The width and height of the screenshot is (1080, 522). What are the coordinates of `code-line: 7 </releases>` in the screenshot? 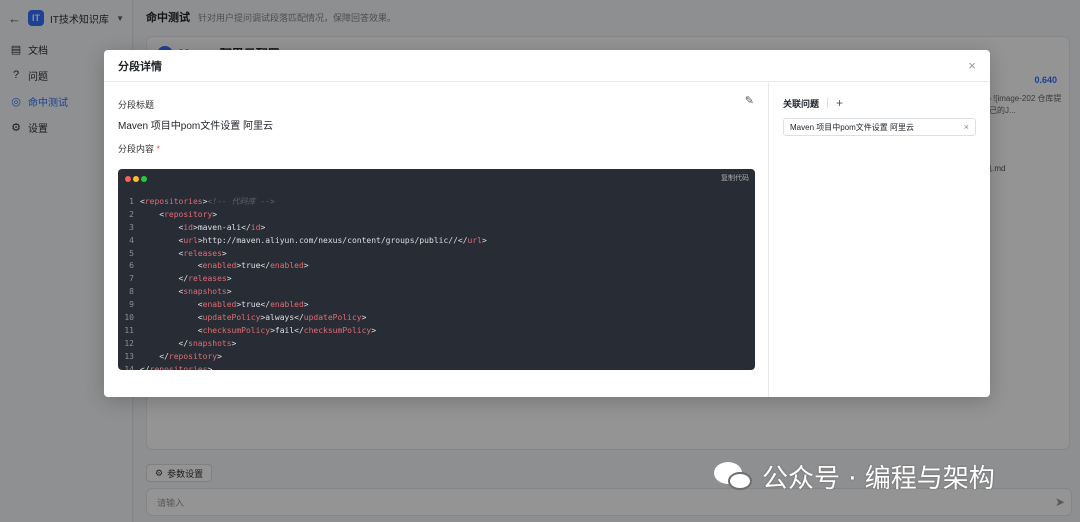 It's located at (436, 279).